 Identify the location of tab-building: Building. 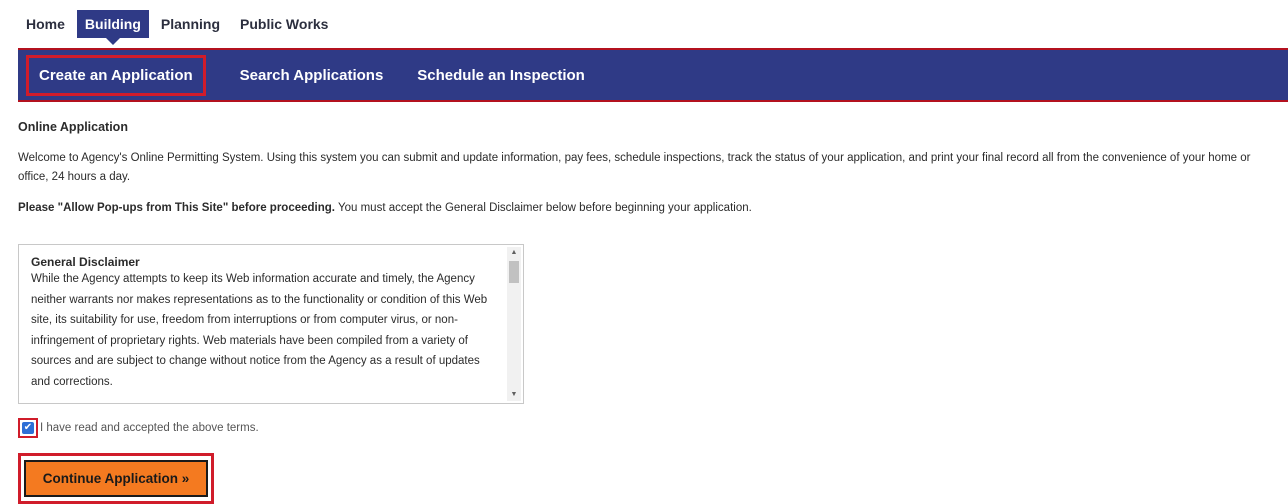
(112, 24).